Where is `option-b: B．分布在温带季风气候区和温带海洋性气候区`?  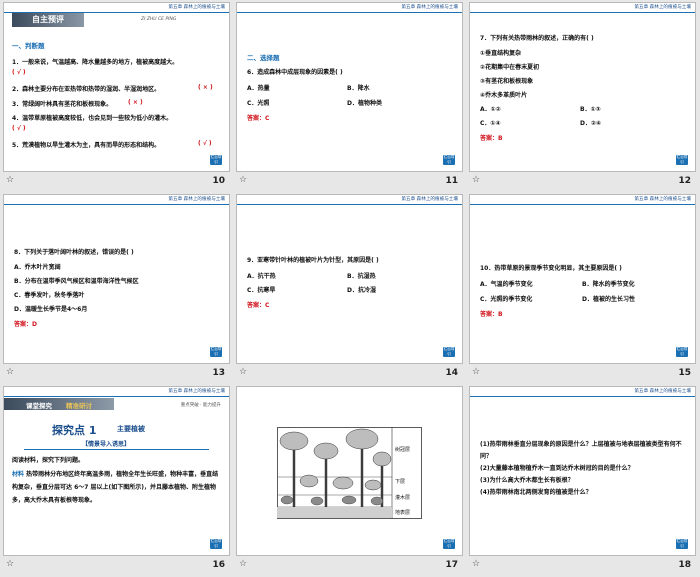 option-b: B．分布在温带季风气候区和温带海洋性气候区 is located at coordinates (76, 281).